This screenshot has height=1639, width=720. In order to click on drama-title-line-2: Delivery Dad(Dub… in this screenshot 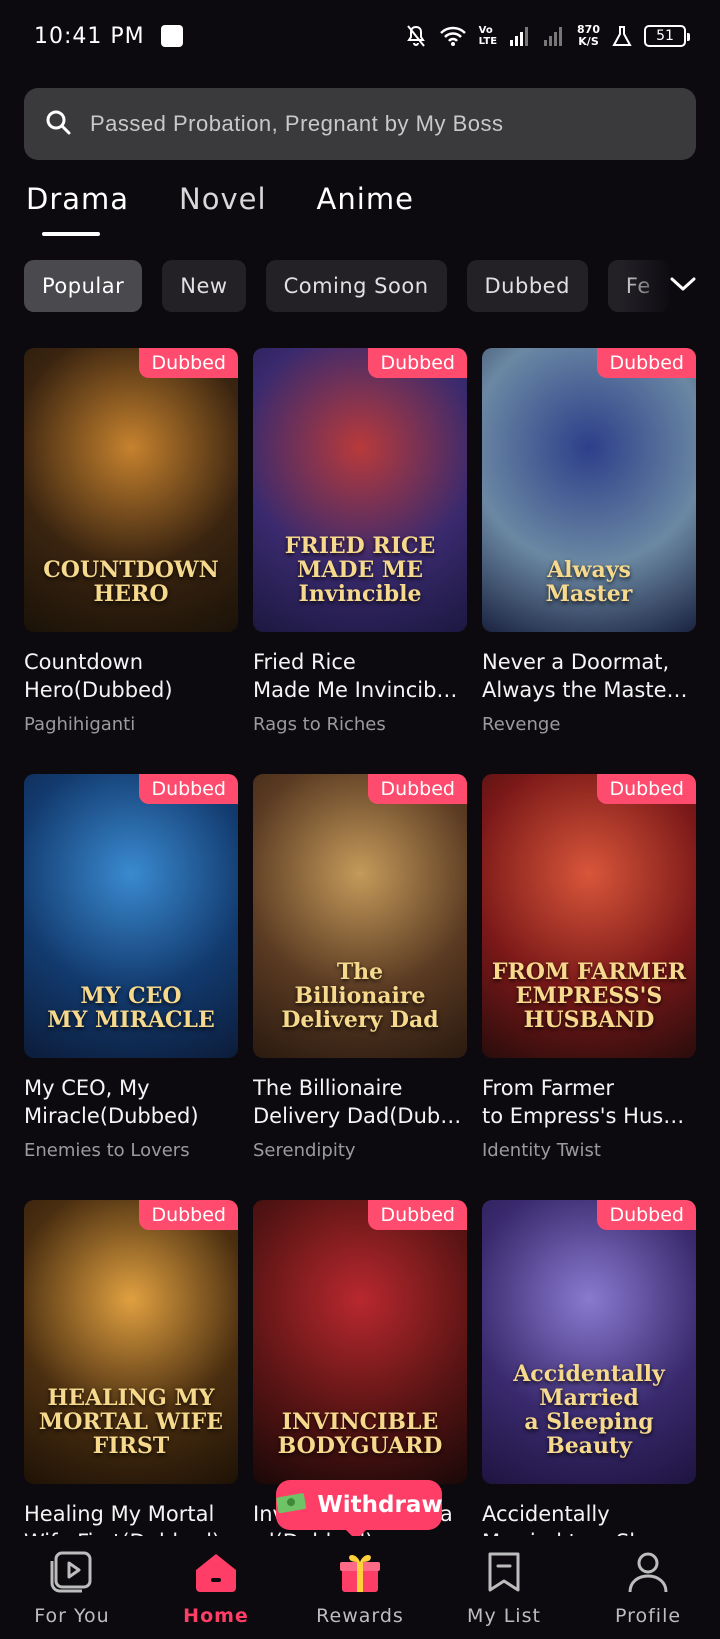, I will do `click(357, 1116)`.